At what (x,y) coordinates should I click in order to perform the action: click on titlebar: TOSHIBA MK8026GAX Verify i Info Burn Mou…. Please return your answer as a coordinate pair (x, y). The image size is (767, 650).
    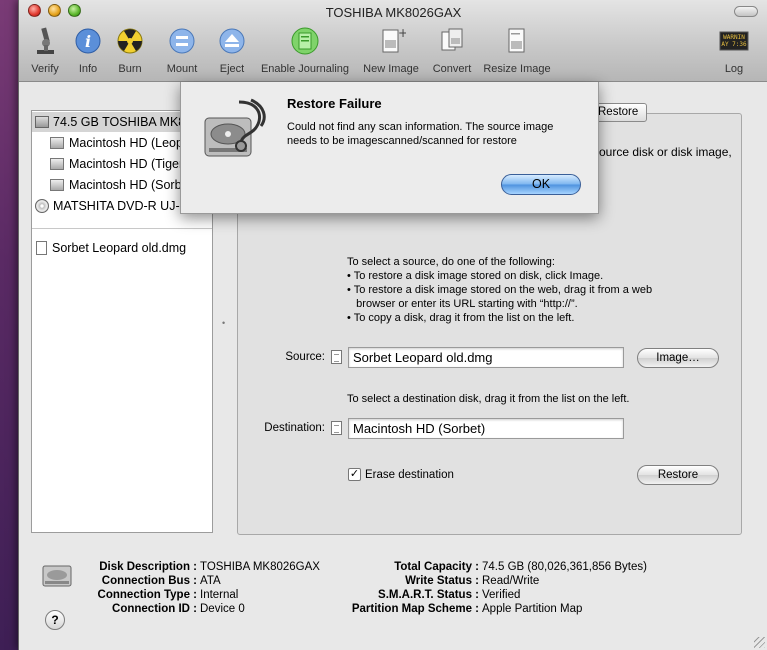
    Looking at the image, I should click on (393, 41).